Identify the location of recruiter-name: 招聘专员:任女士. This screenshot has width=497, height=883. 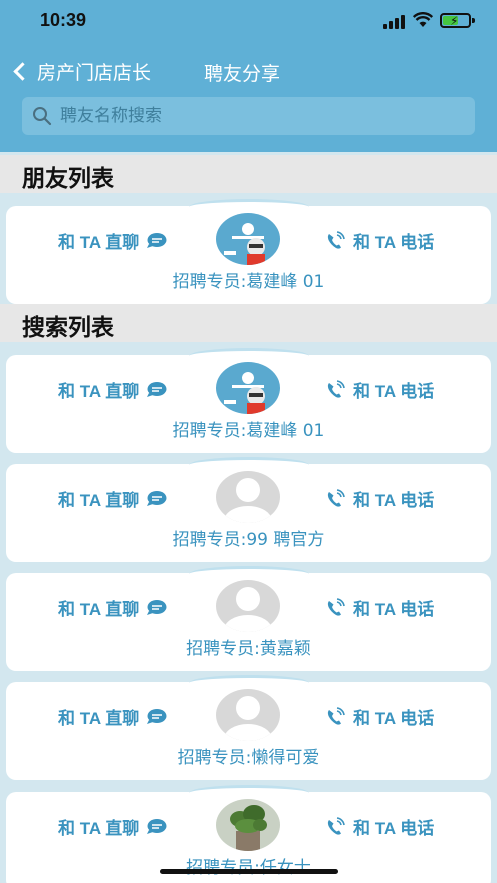
(248, 868).